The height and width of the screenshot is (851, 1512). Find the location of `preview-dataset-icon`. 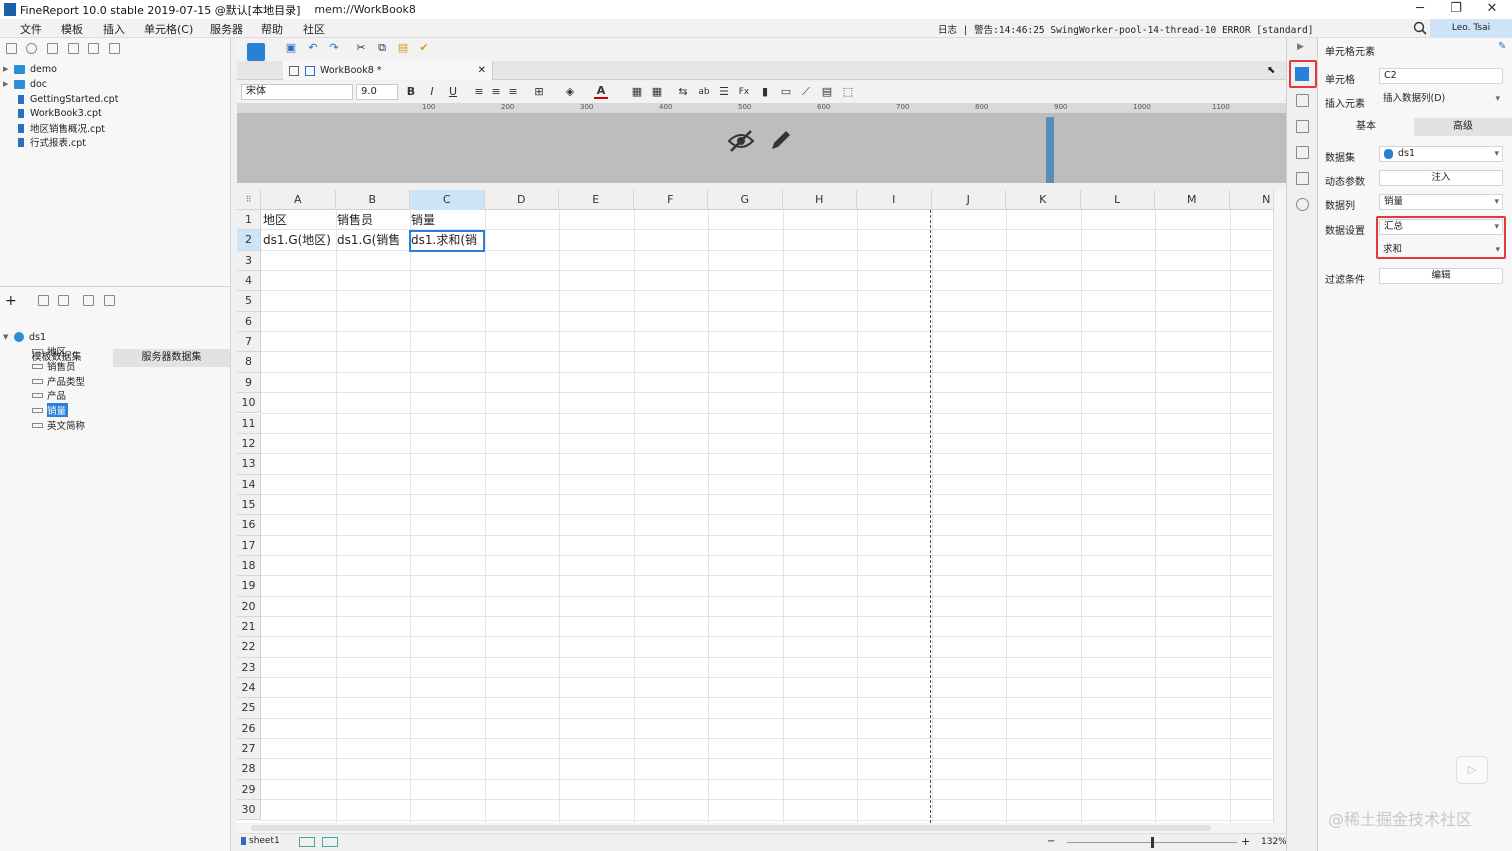

preview-dataset-icon is located at coordinates (88, 300).